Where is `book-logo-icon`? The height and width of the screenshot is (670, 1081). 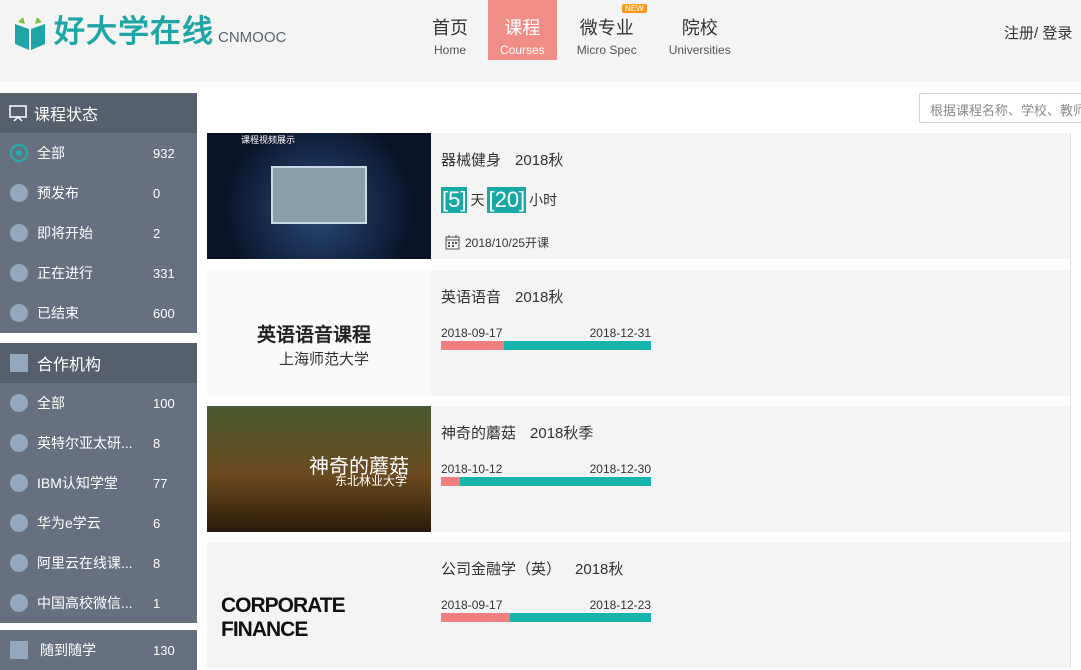
book-logo-icon is located at coordinates (30, 33).